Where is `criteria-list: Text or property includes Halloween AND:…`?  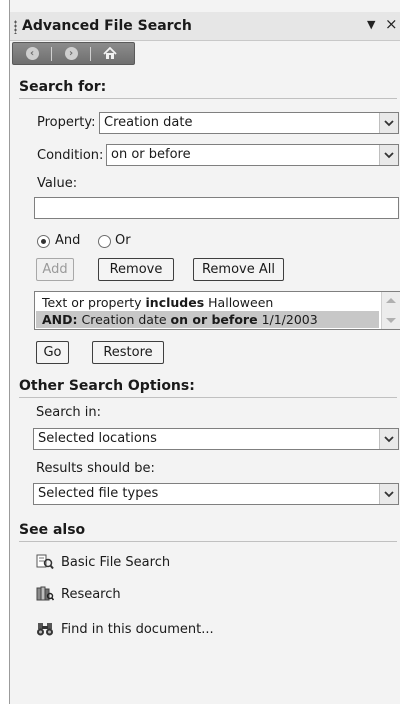 criteria-list: Text or property includes Halloween AND:… is located at coordinates (217, 310).